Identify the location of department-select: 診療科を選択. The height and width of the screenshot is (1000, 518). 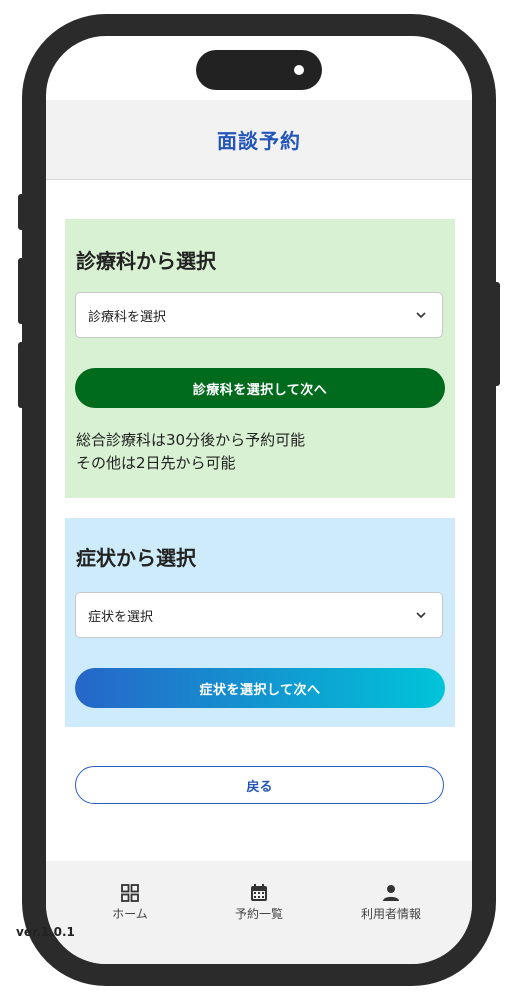
(259, 315).